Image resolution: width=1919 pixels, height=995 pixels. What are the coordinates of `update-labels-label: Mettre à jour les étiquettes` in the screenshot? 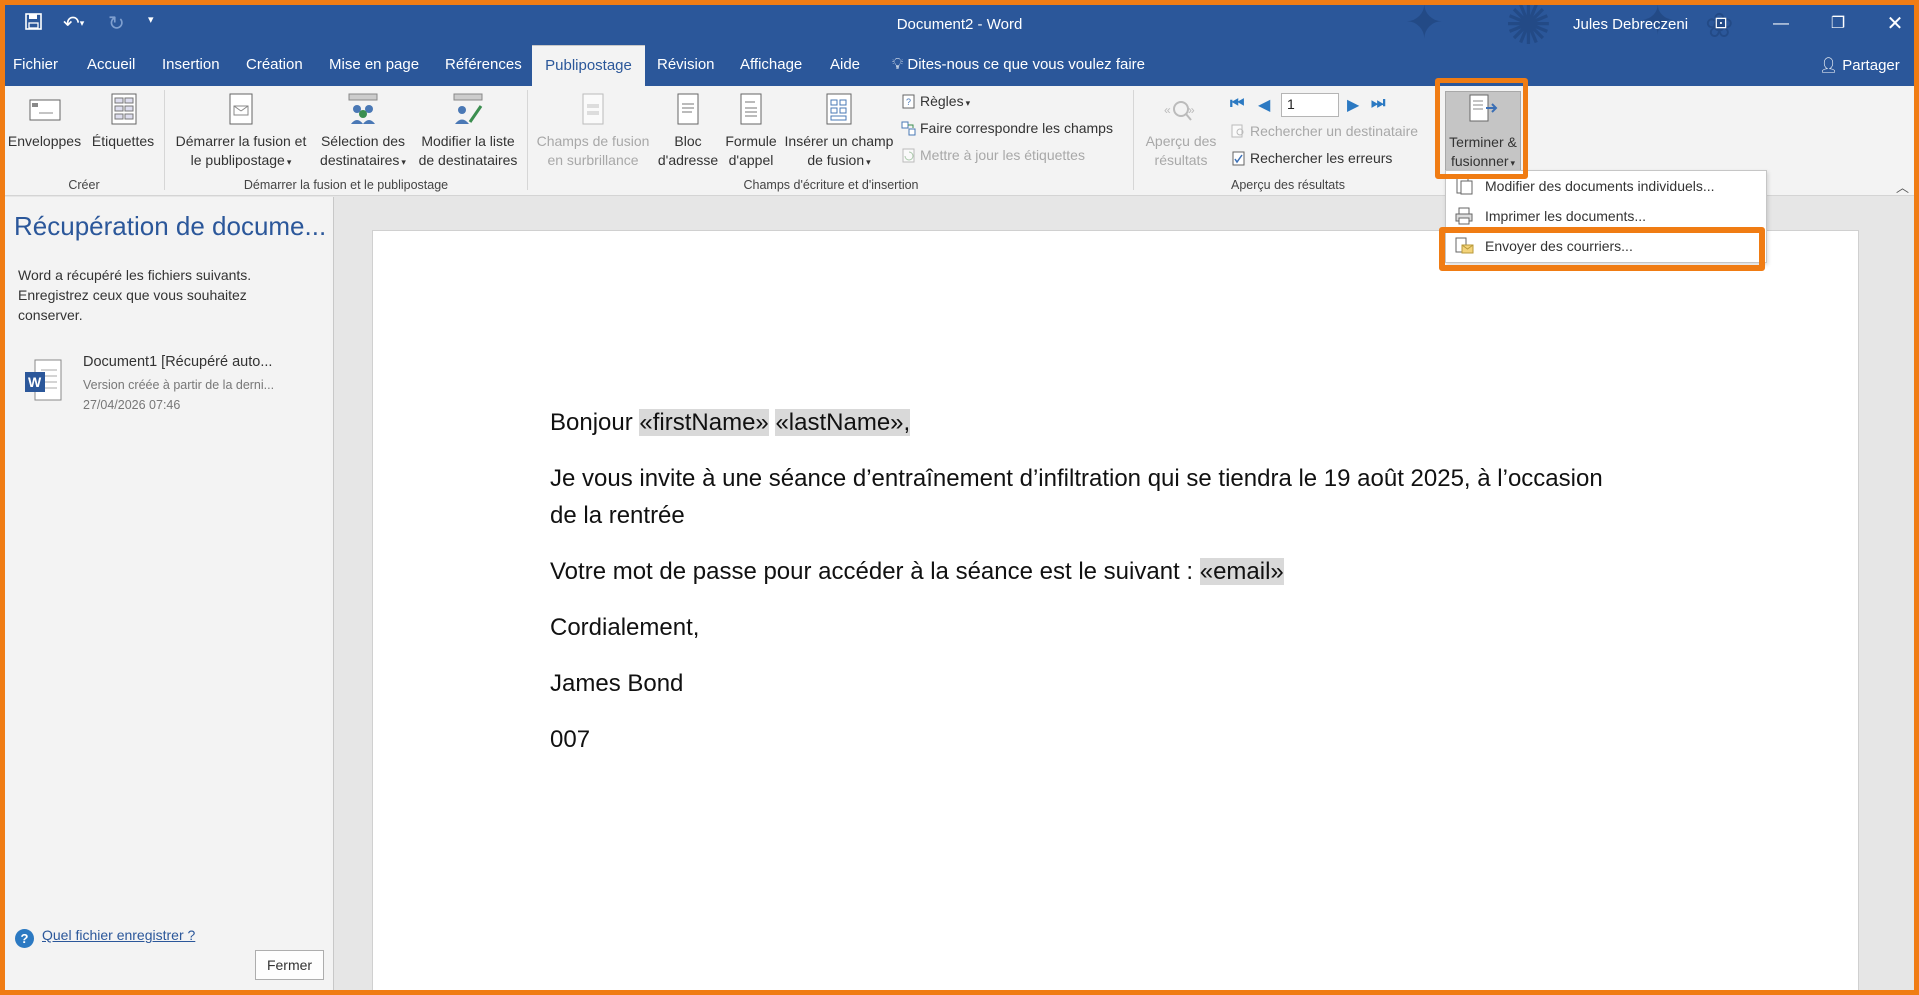 It's located at (1002, 155).